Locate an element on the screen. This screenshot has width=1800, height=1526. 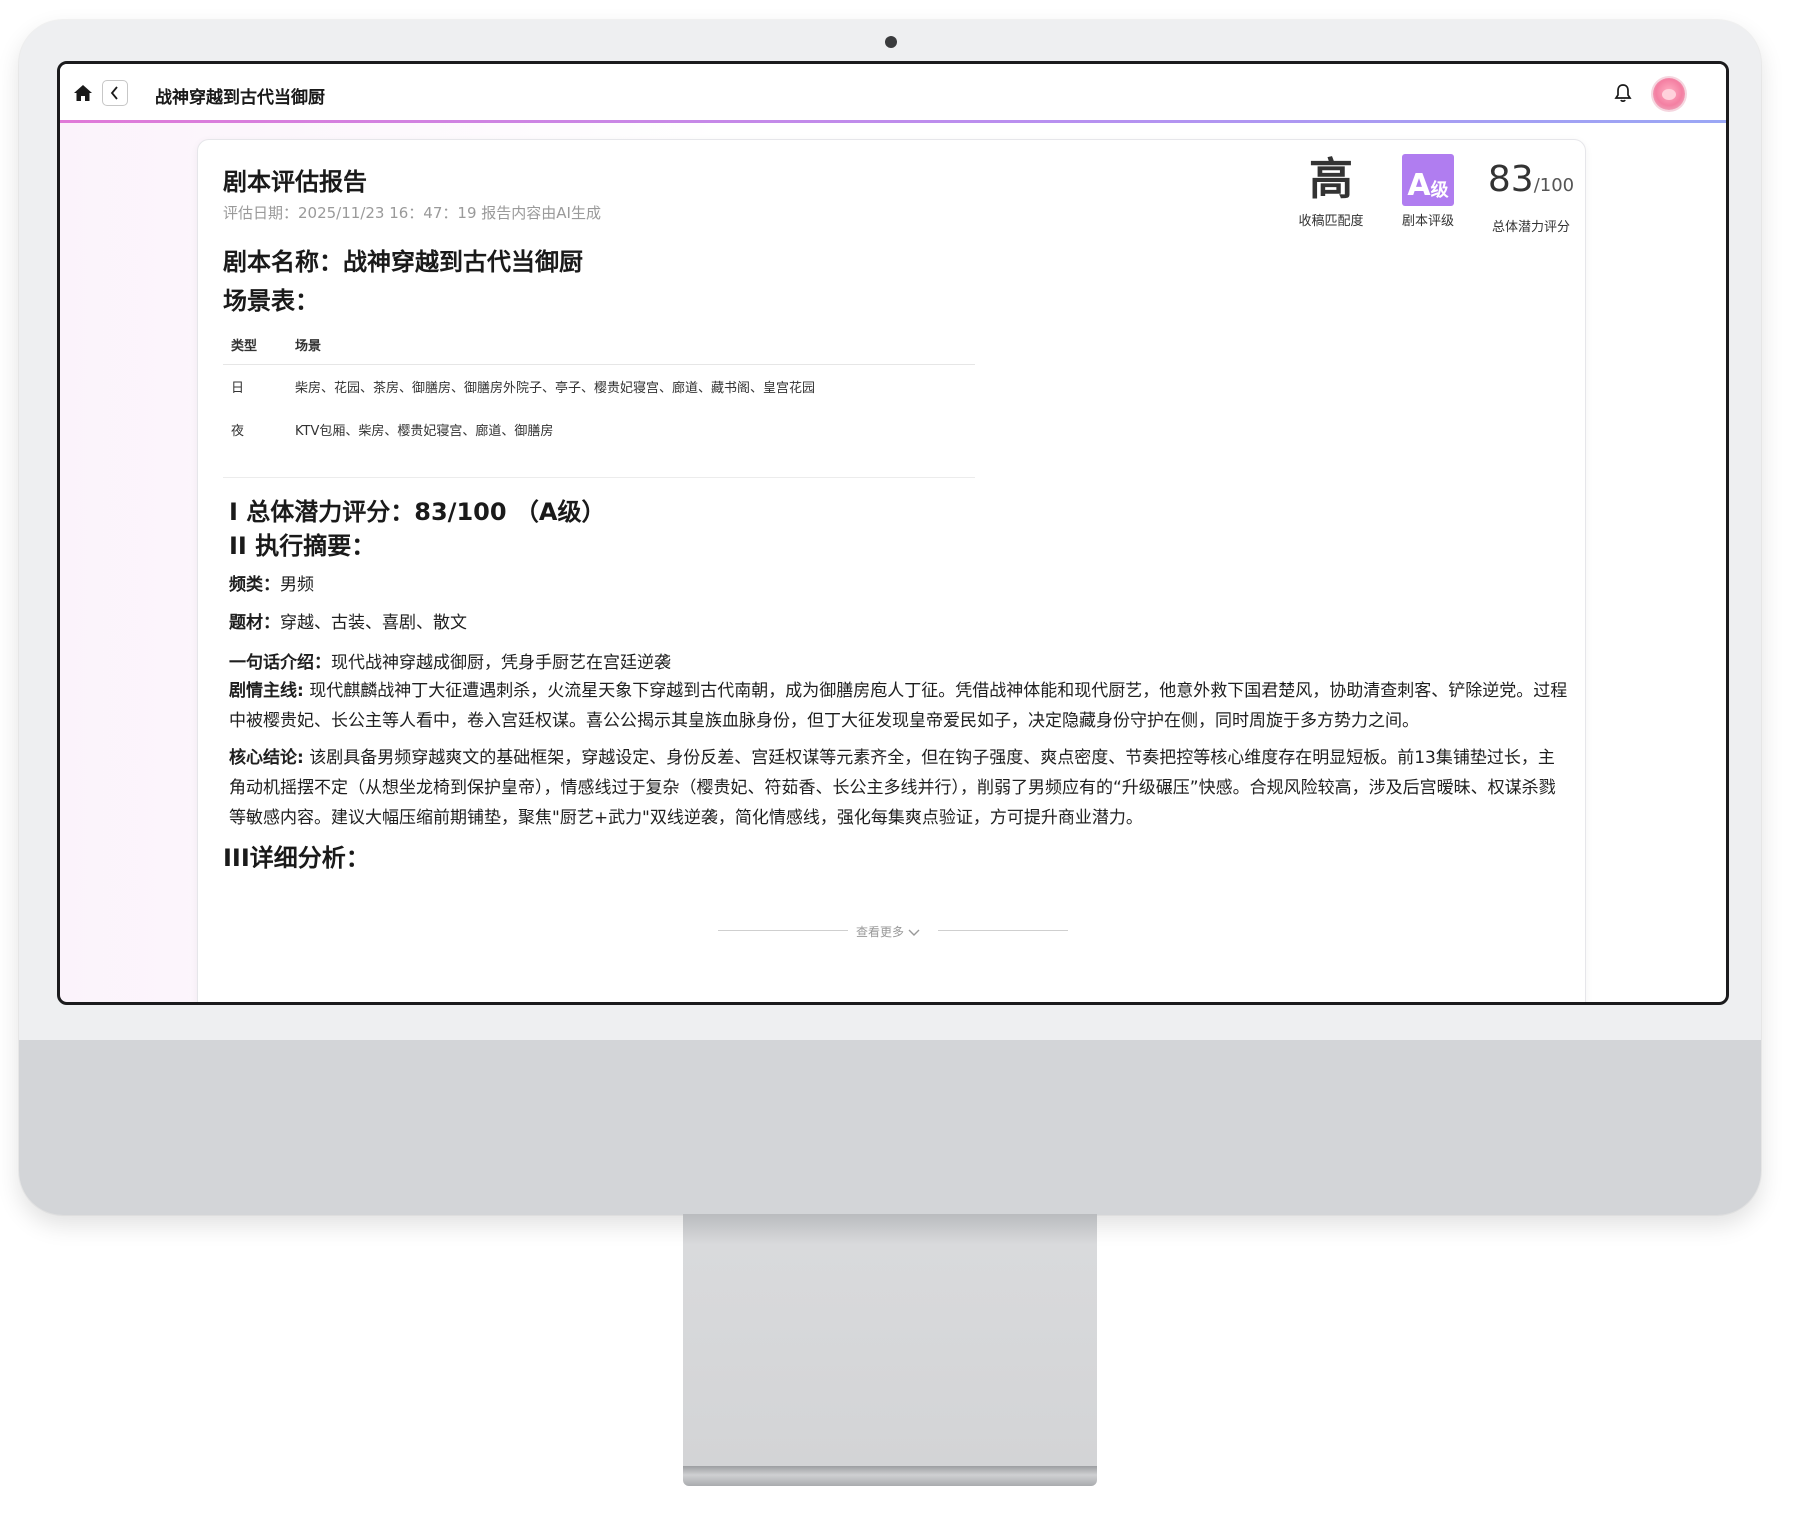
see-more-rule-left is located at coordinates (783, 930).